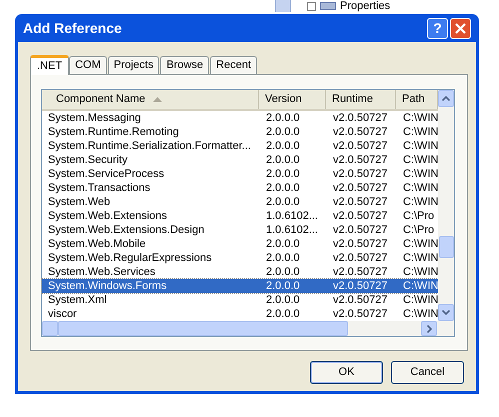  What do you see at coordinates (99, 188) in the screenshot?
I see `table-cell-text: System.Transactions` at bounding box center [99, 188].